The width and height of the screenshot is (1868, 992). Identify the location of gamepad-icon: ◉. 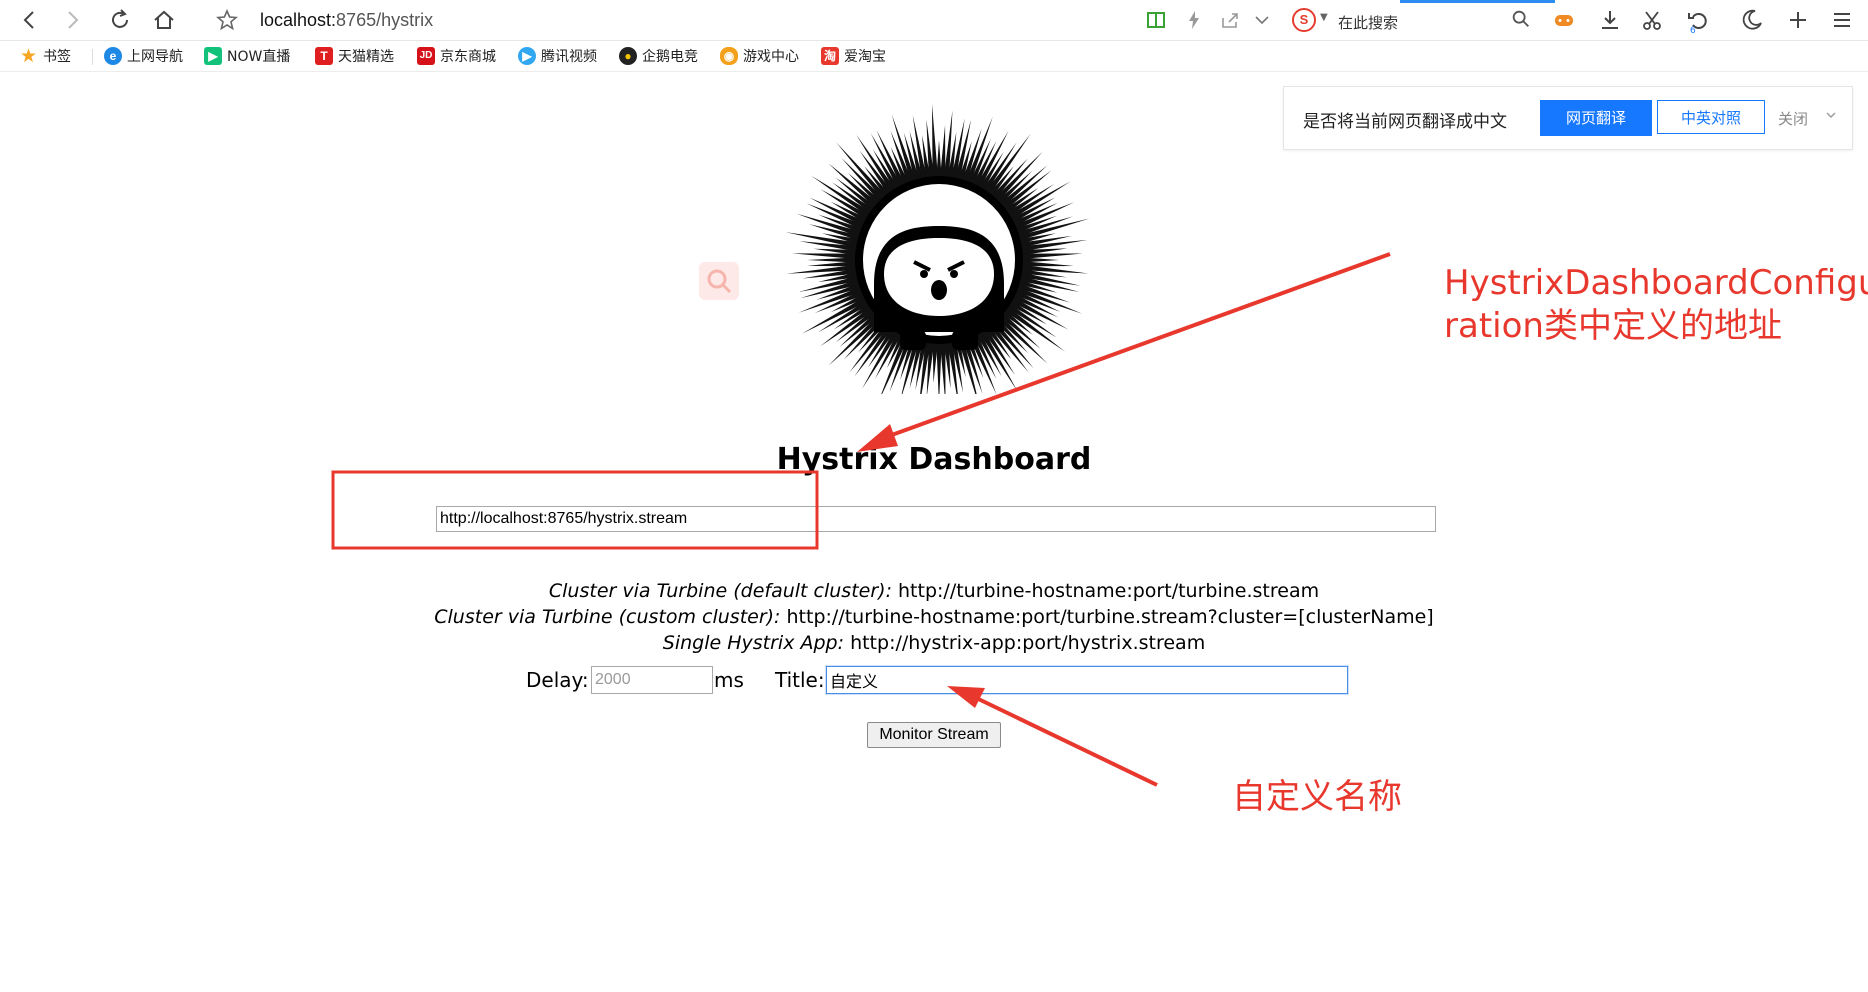
(729, 56).